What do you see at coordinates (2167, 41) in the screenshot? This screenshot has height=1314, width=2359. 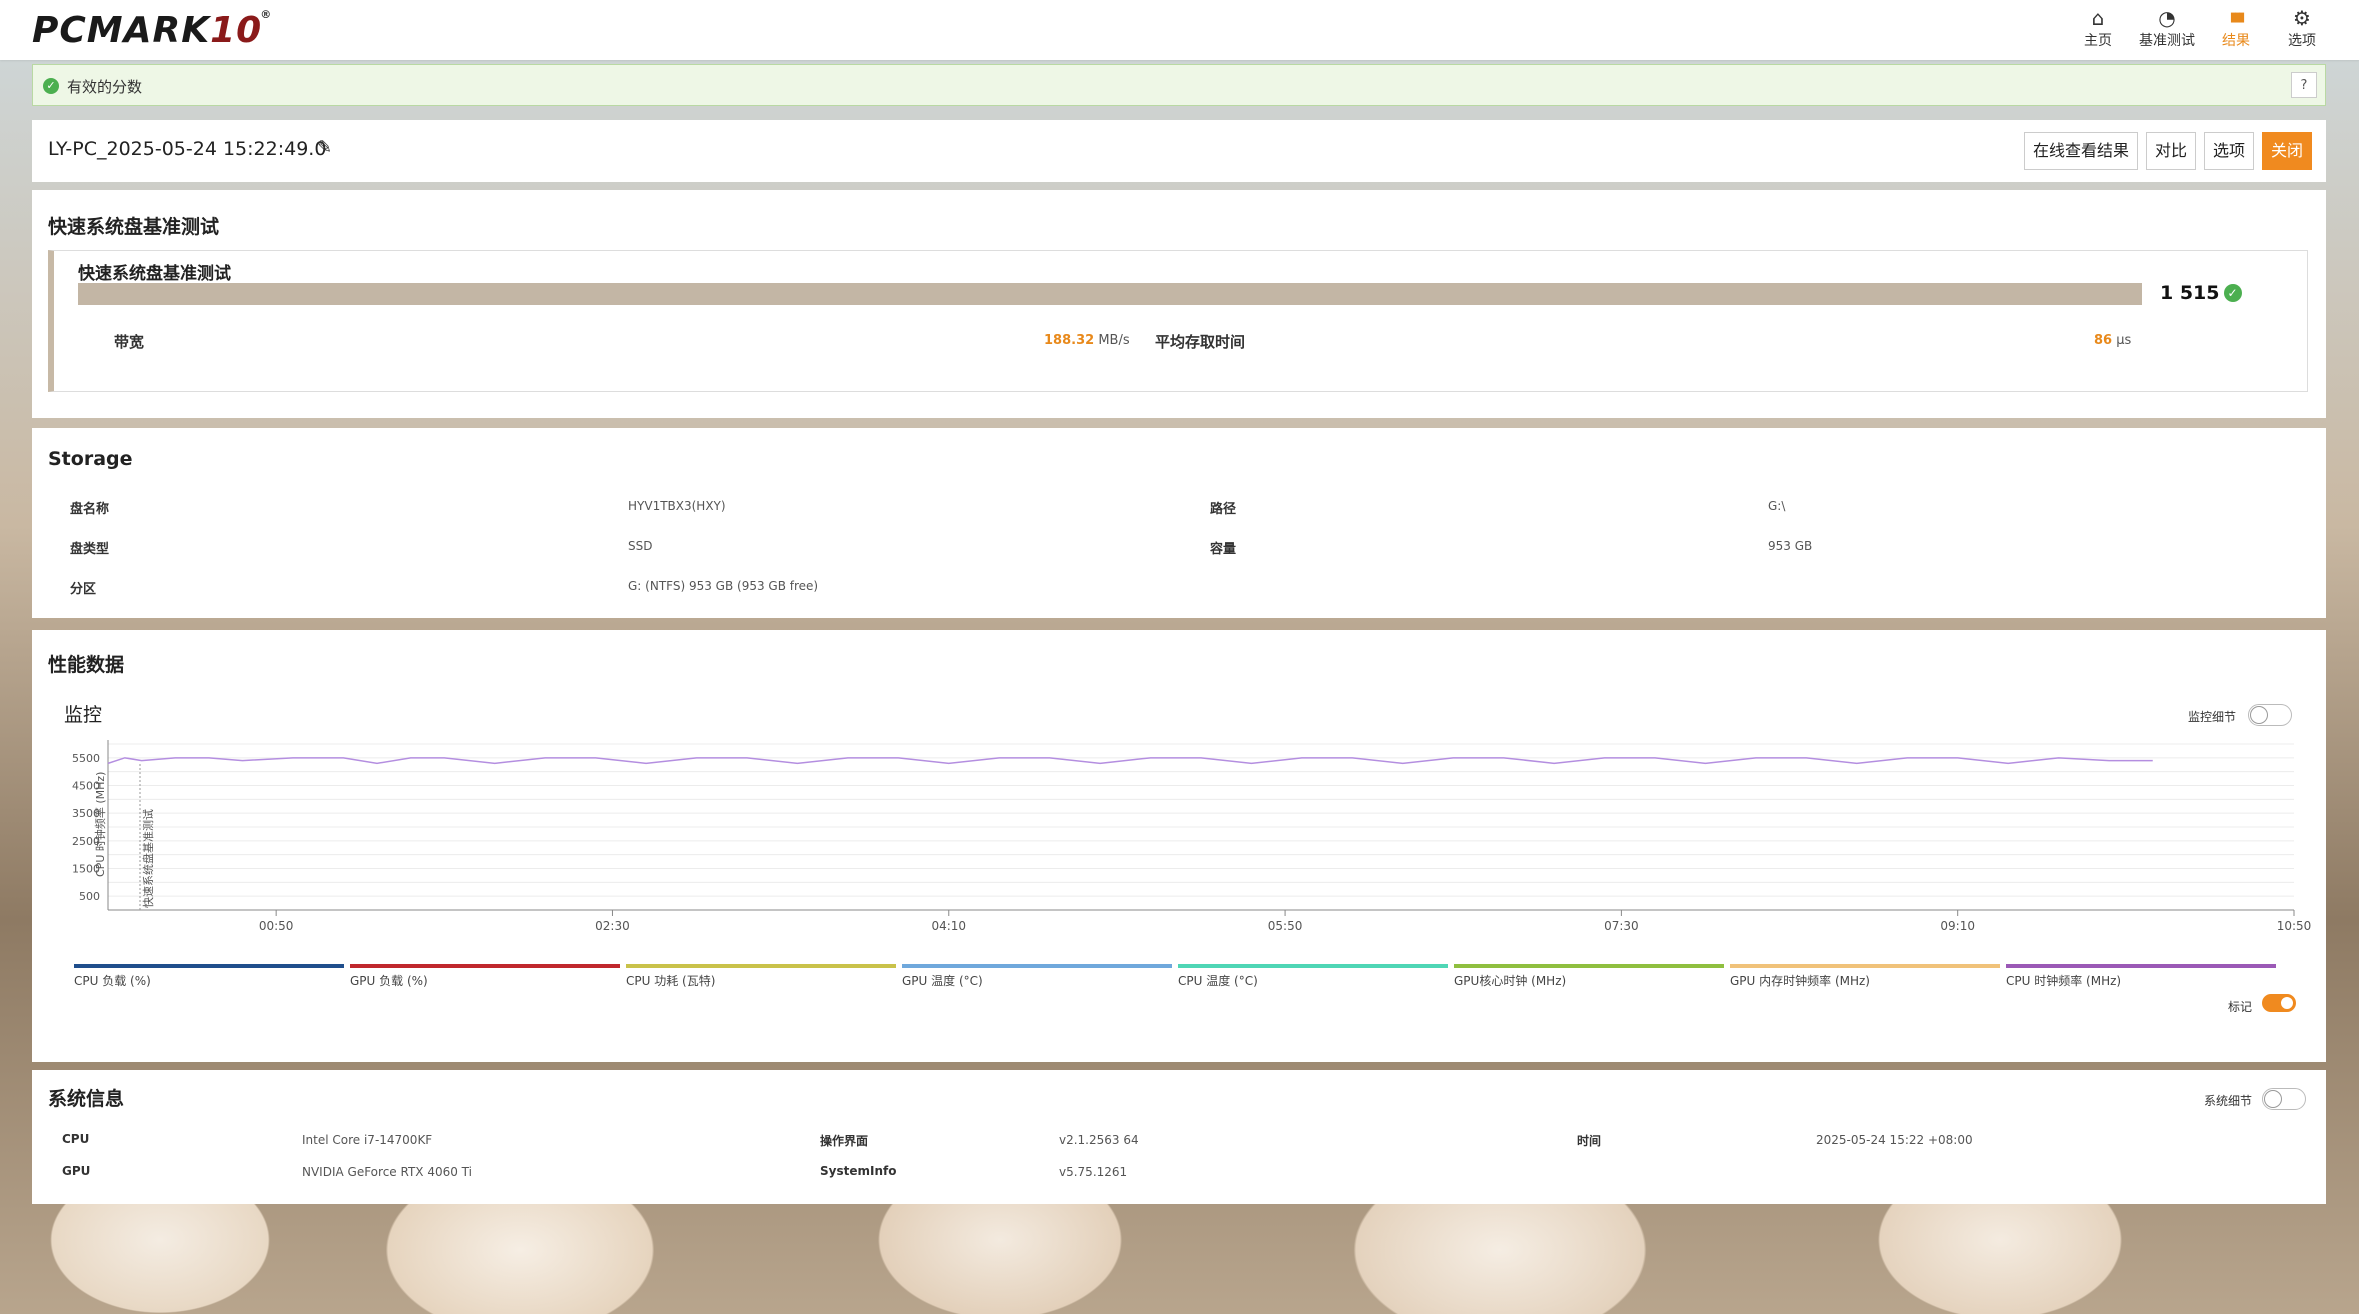 I see `nav-benchmarks-label: 基准测试` at bounding box center [2167, 41].